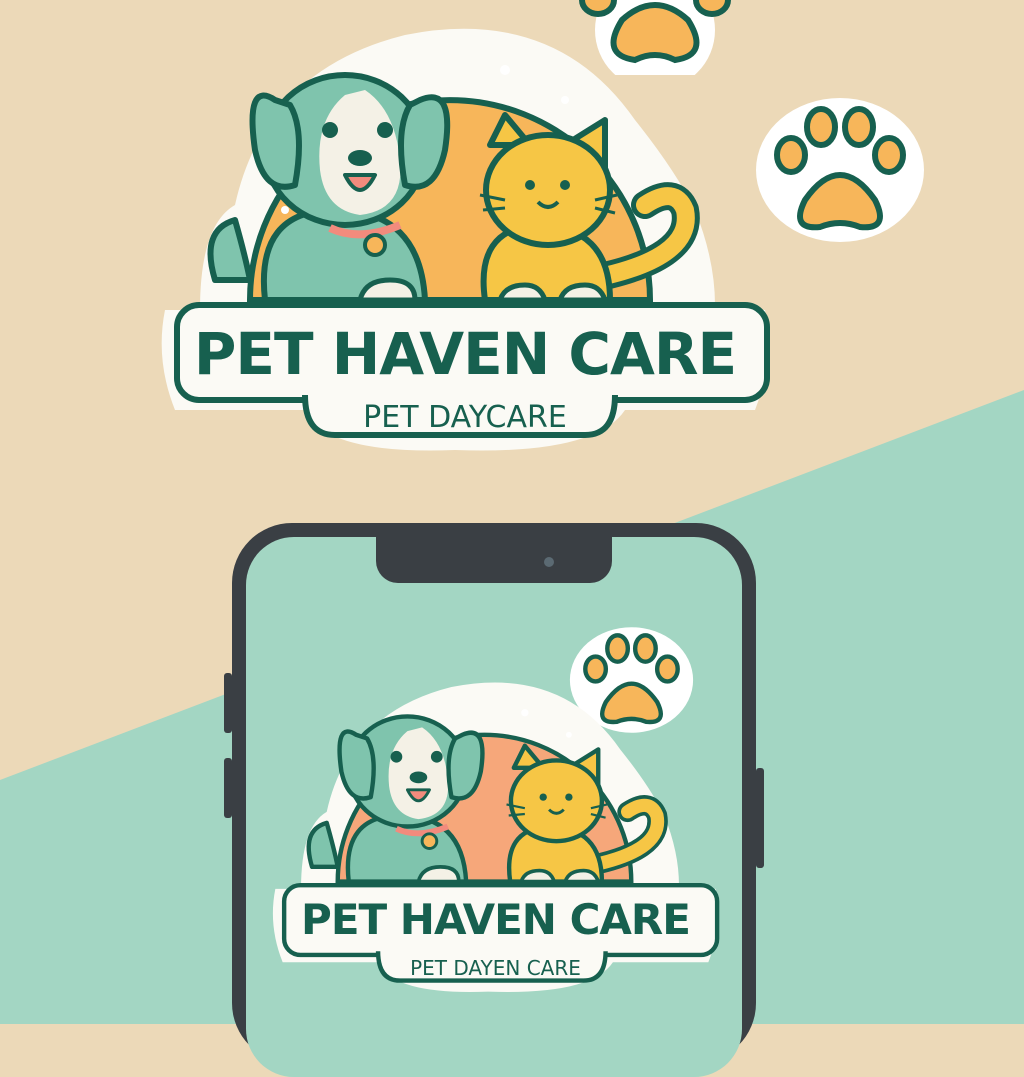 This screenshot has width=1024, height=1077. I want to click on phone-logo: PET HAVEN CARE PET DAYEN CARE, so click(495, 832).